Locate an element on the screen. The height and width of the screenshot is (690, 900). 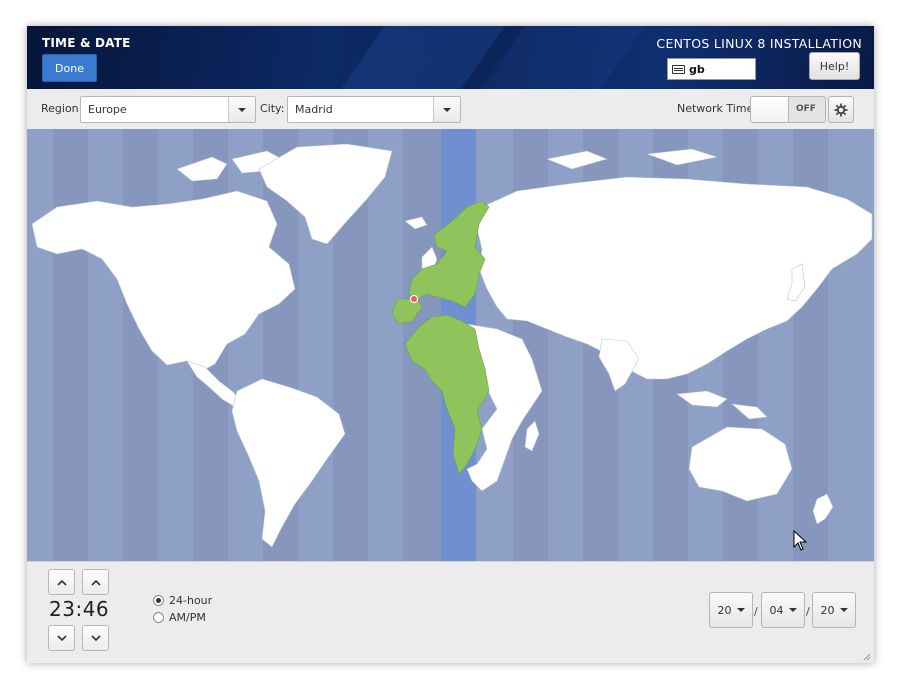
format-24-hour-radio is located at coordinates (158, 600).